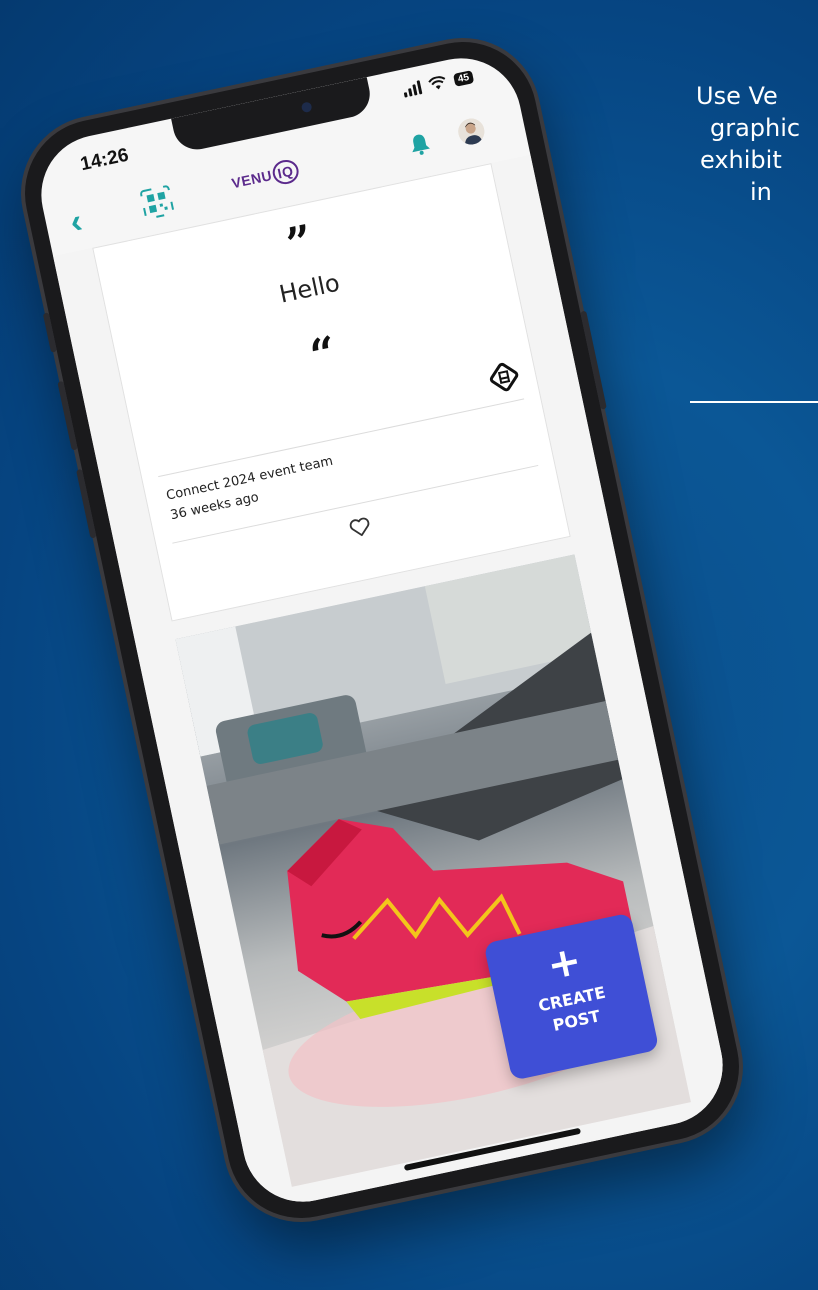  What do you see at coordinates (104, 160) in the screenshot?
I see `status-time: 14:26` at bounding box center [104, 160].